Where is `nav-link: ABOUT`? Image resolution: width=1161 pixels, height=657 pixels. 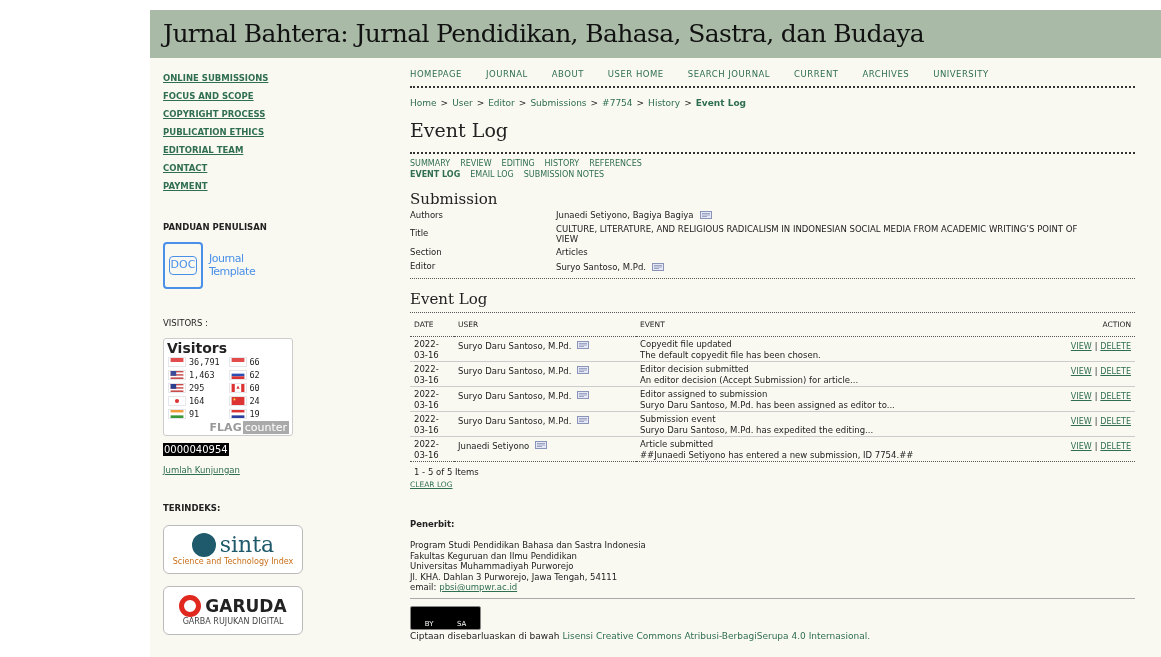
nav-link: ABOUT is located at coordinates (567, 74).